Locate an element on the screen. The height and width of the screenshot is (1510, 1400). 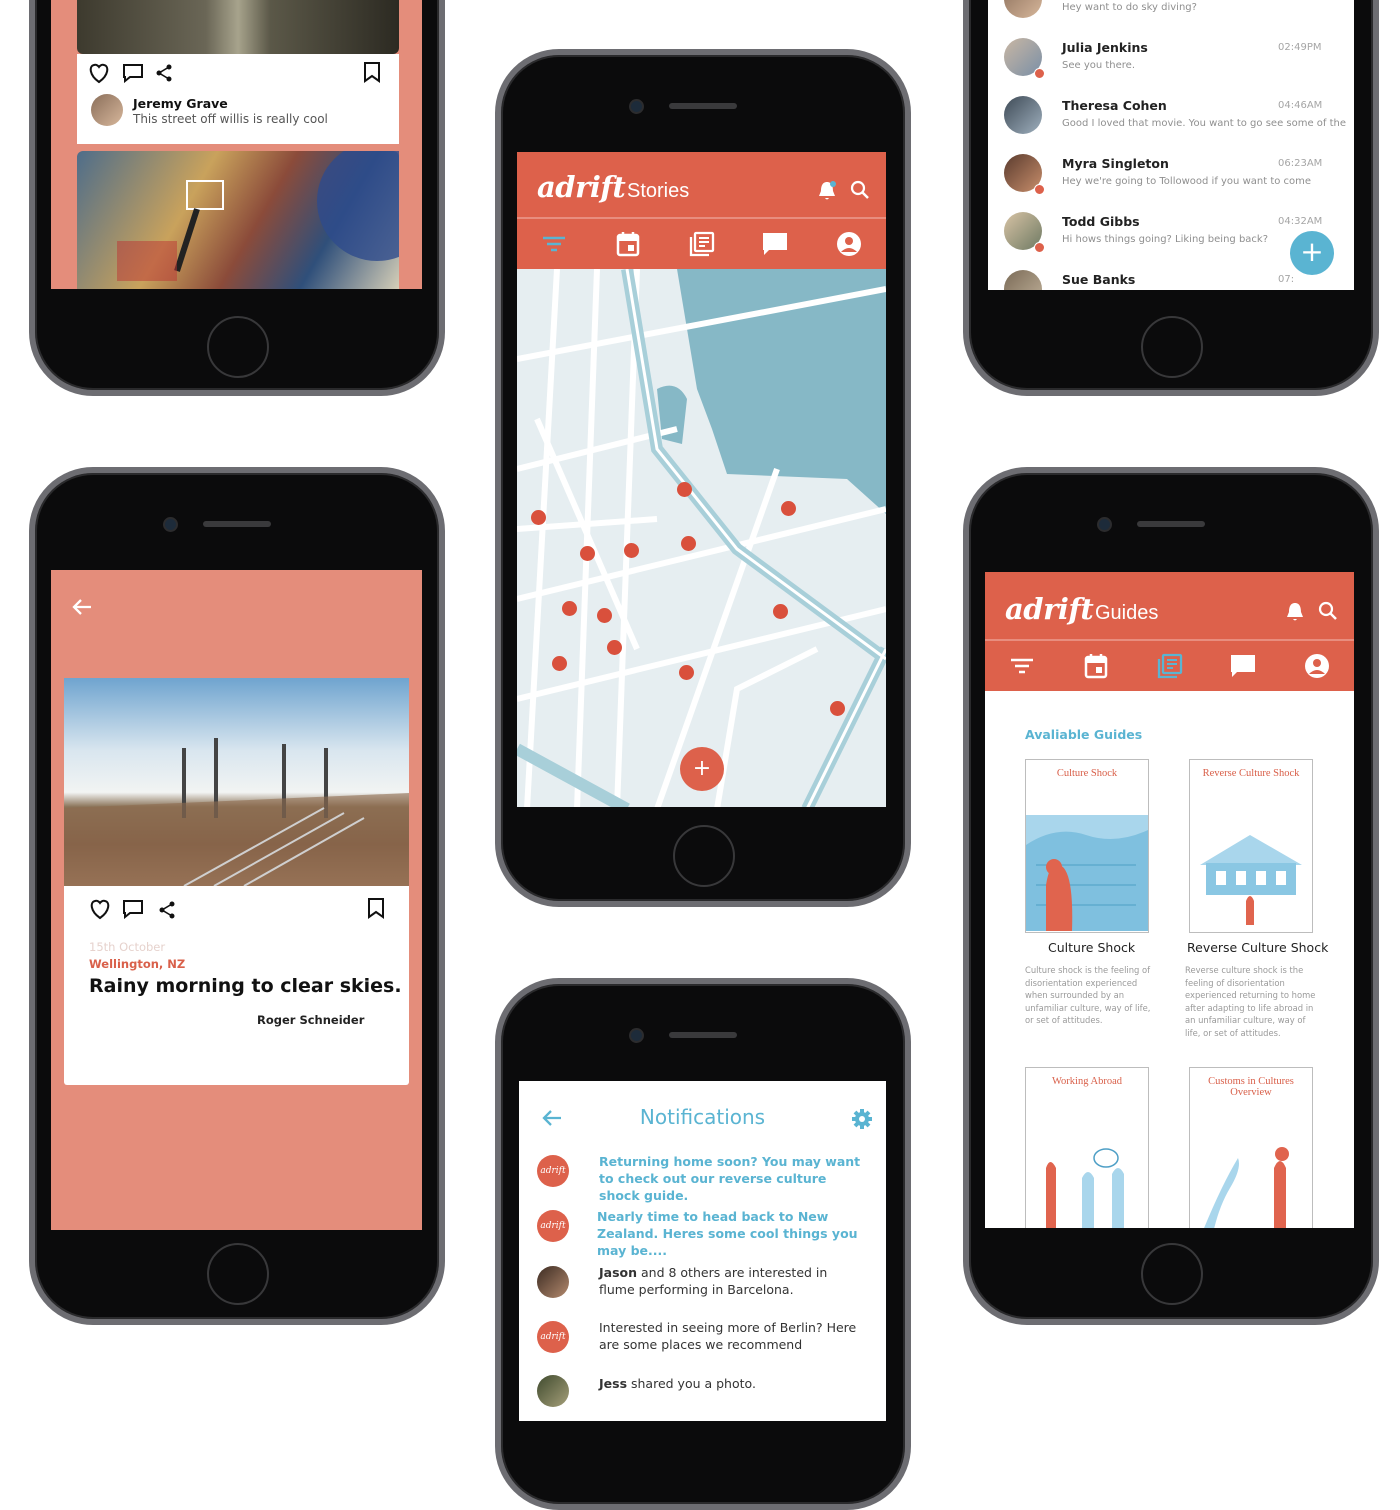
post-location: Wellington, NZ is located at coordinates (137, 964).